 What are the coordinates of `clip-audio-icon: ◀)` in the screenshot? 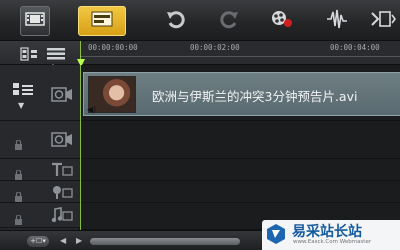 It's located at (92, 109).